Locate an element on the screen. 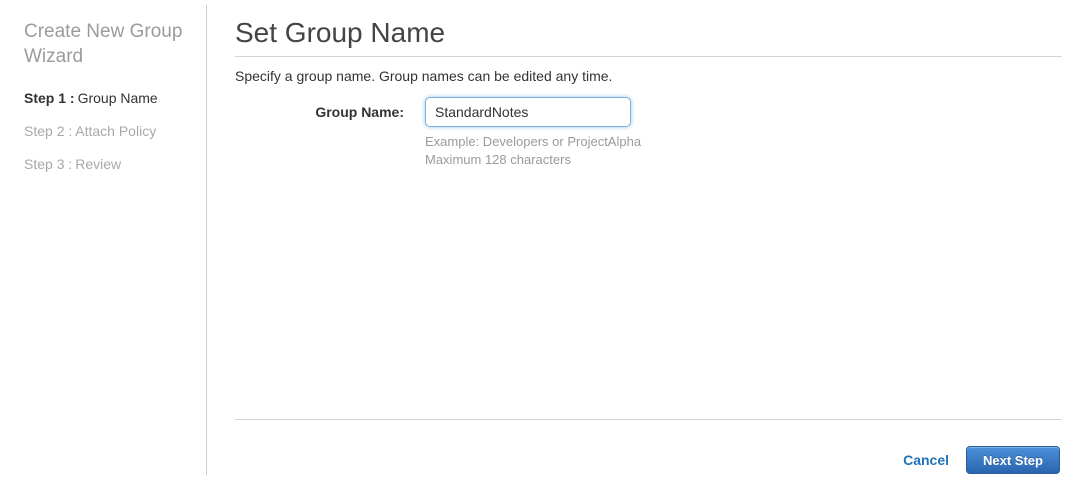 Image resolution: width=1073 pixels, height=480 pixels. cancel-button: Cancel is located at coordinates (926, 460).